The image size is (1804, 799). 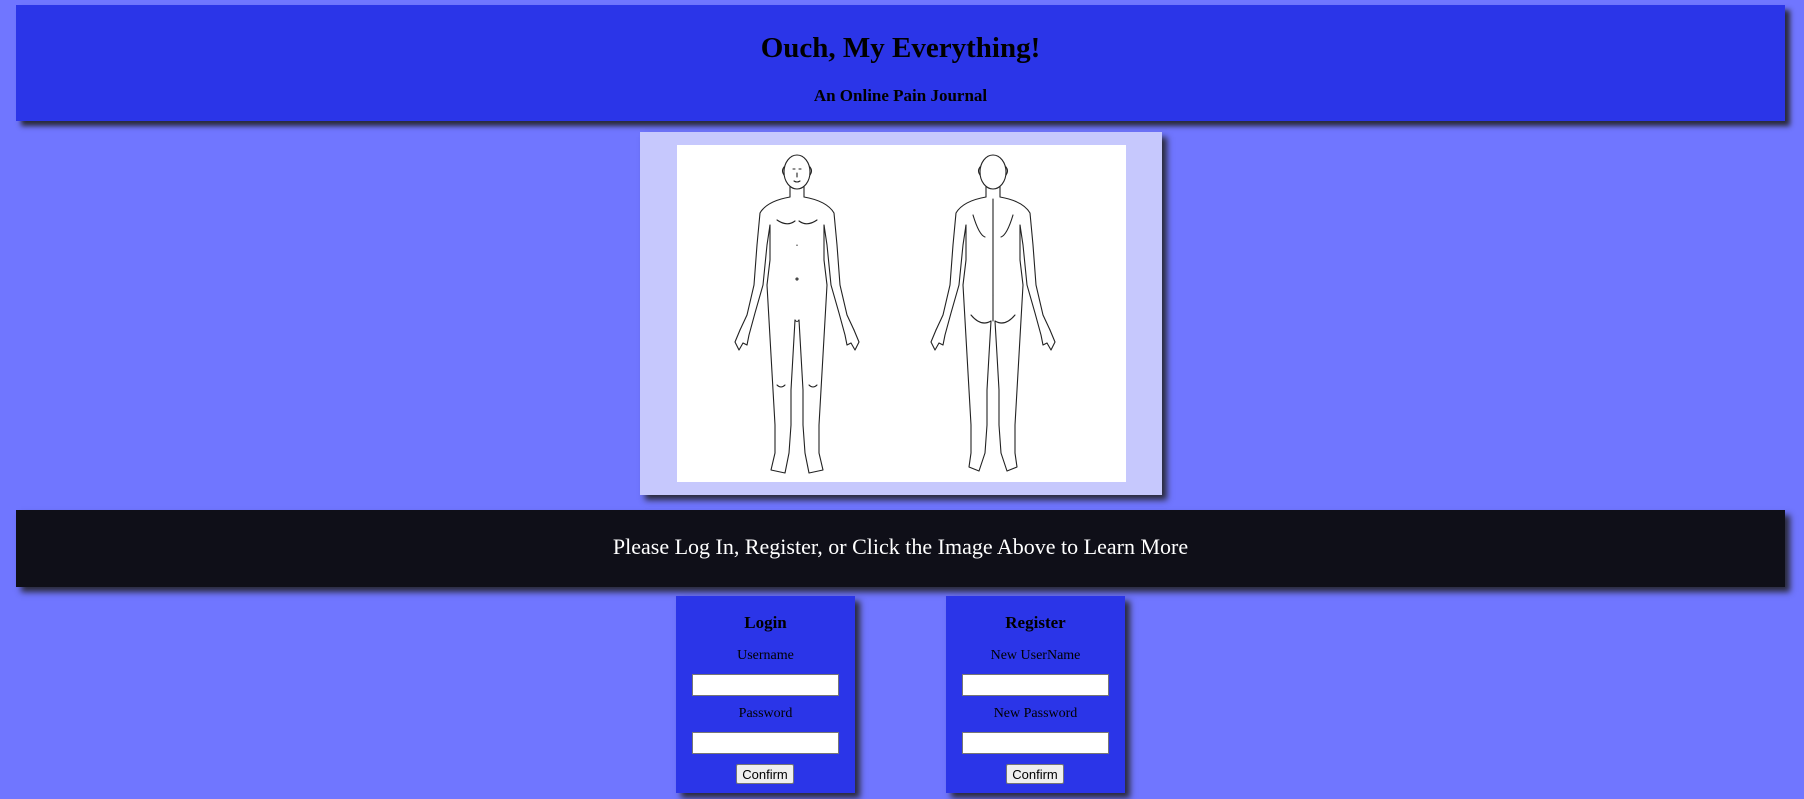 I want to click on new-username-input, so click(x=1035, y=685).